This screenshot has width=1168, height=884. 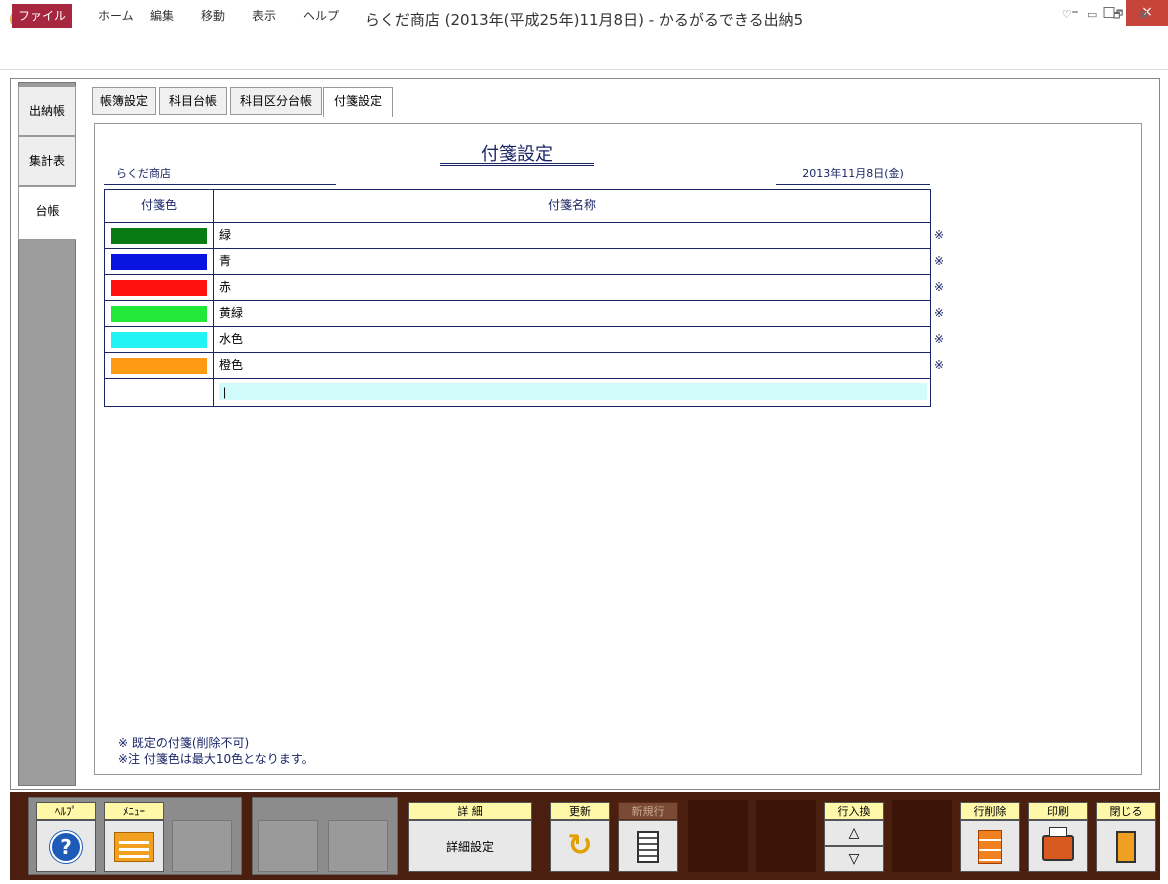 I want to click on tab-account-category-ledger: 科目区分台帳, so click(x=276, y=101).